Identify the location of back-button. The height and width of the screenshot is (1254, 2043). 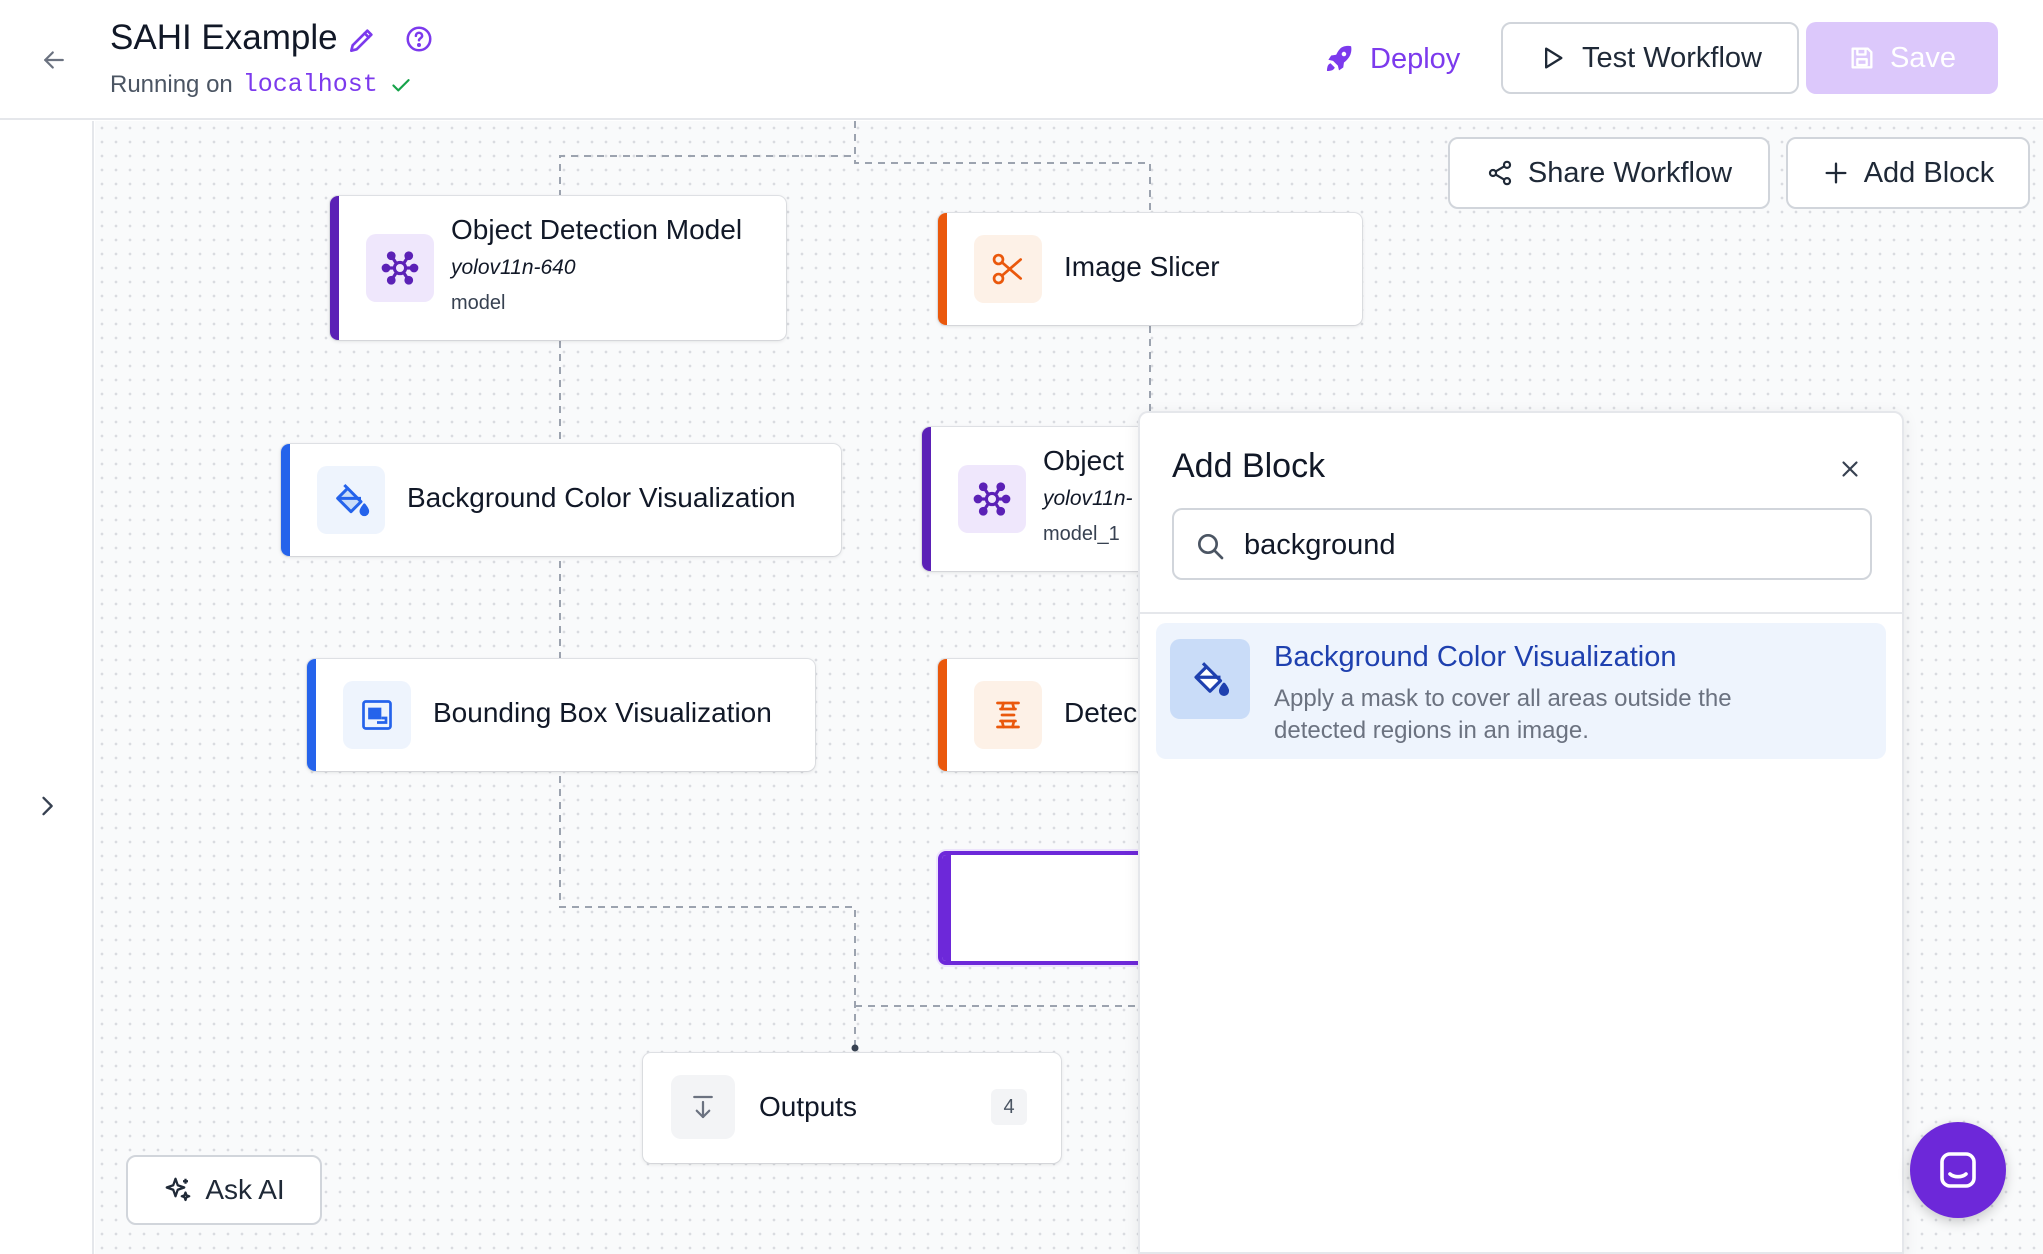
(54, 60).